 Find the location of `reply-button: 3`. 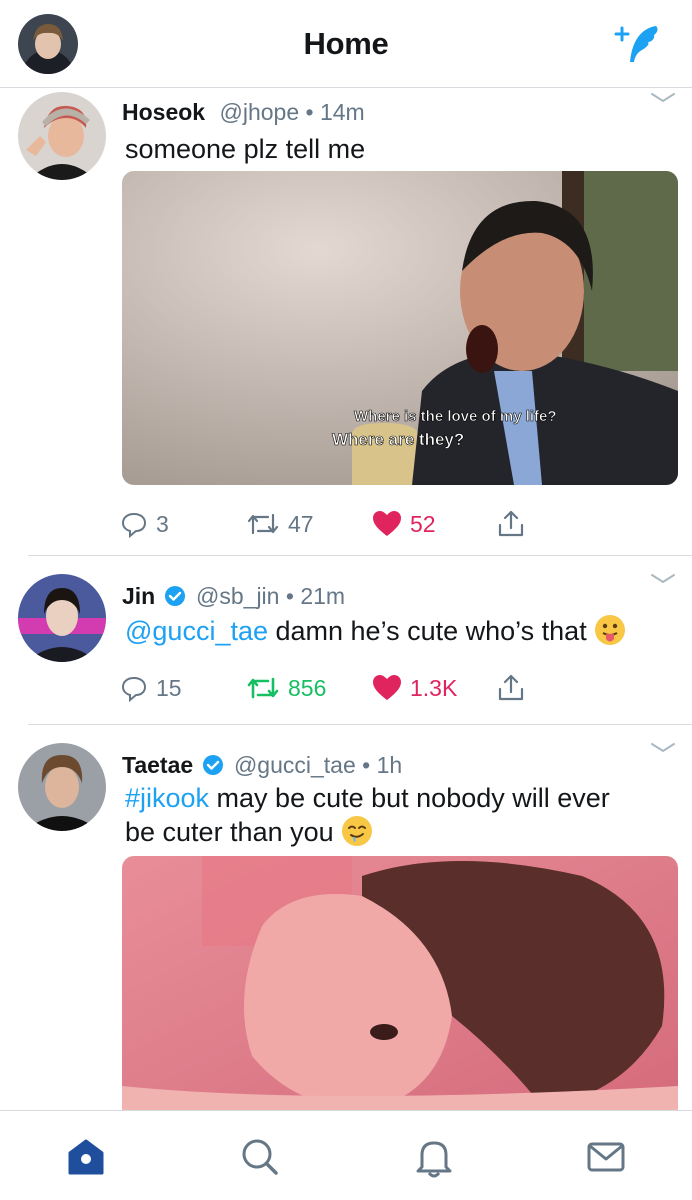

reply-button: 3 is located at coordinates (144, 524).